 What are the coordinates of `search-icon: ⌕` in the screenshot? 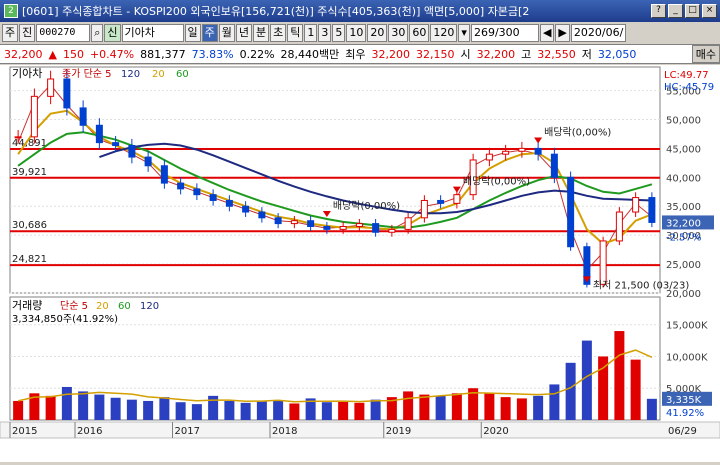 It's located at (97, 33).